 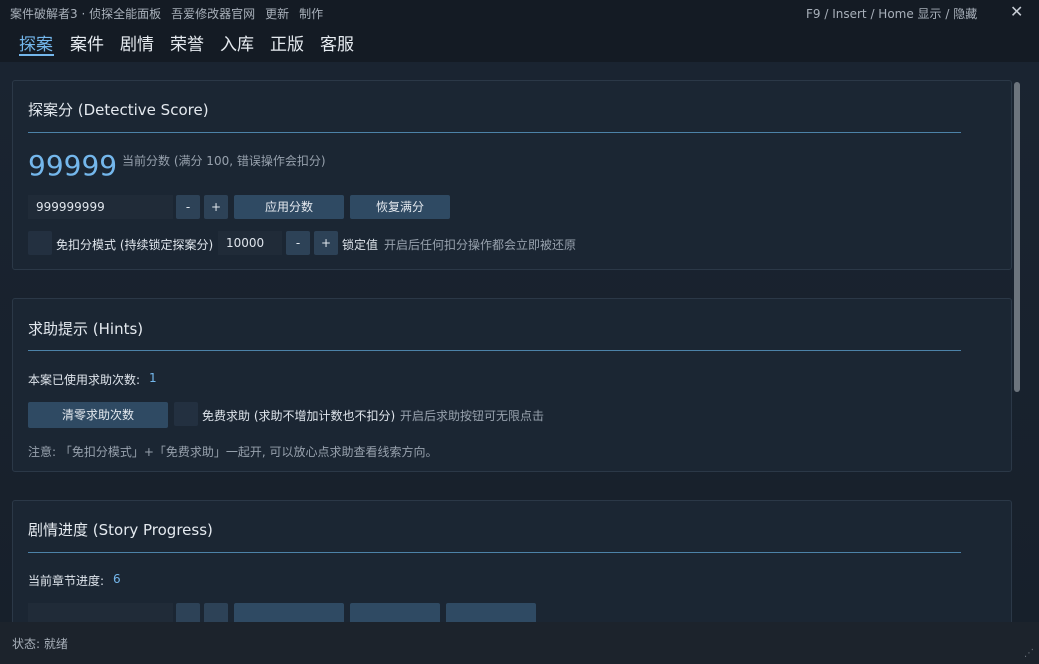 I want to click on scrollbar-thumb, so click(x=1017, y=237).